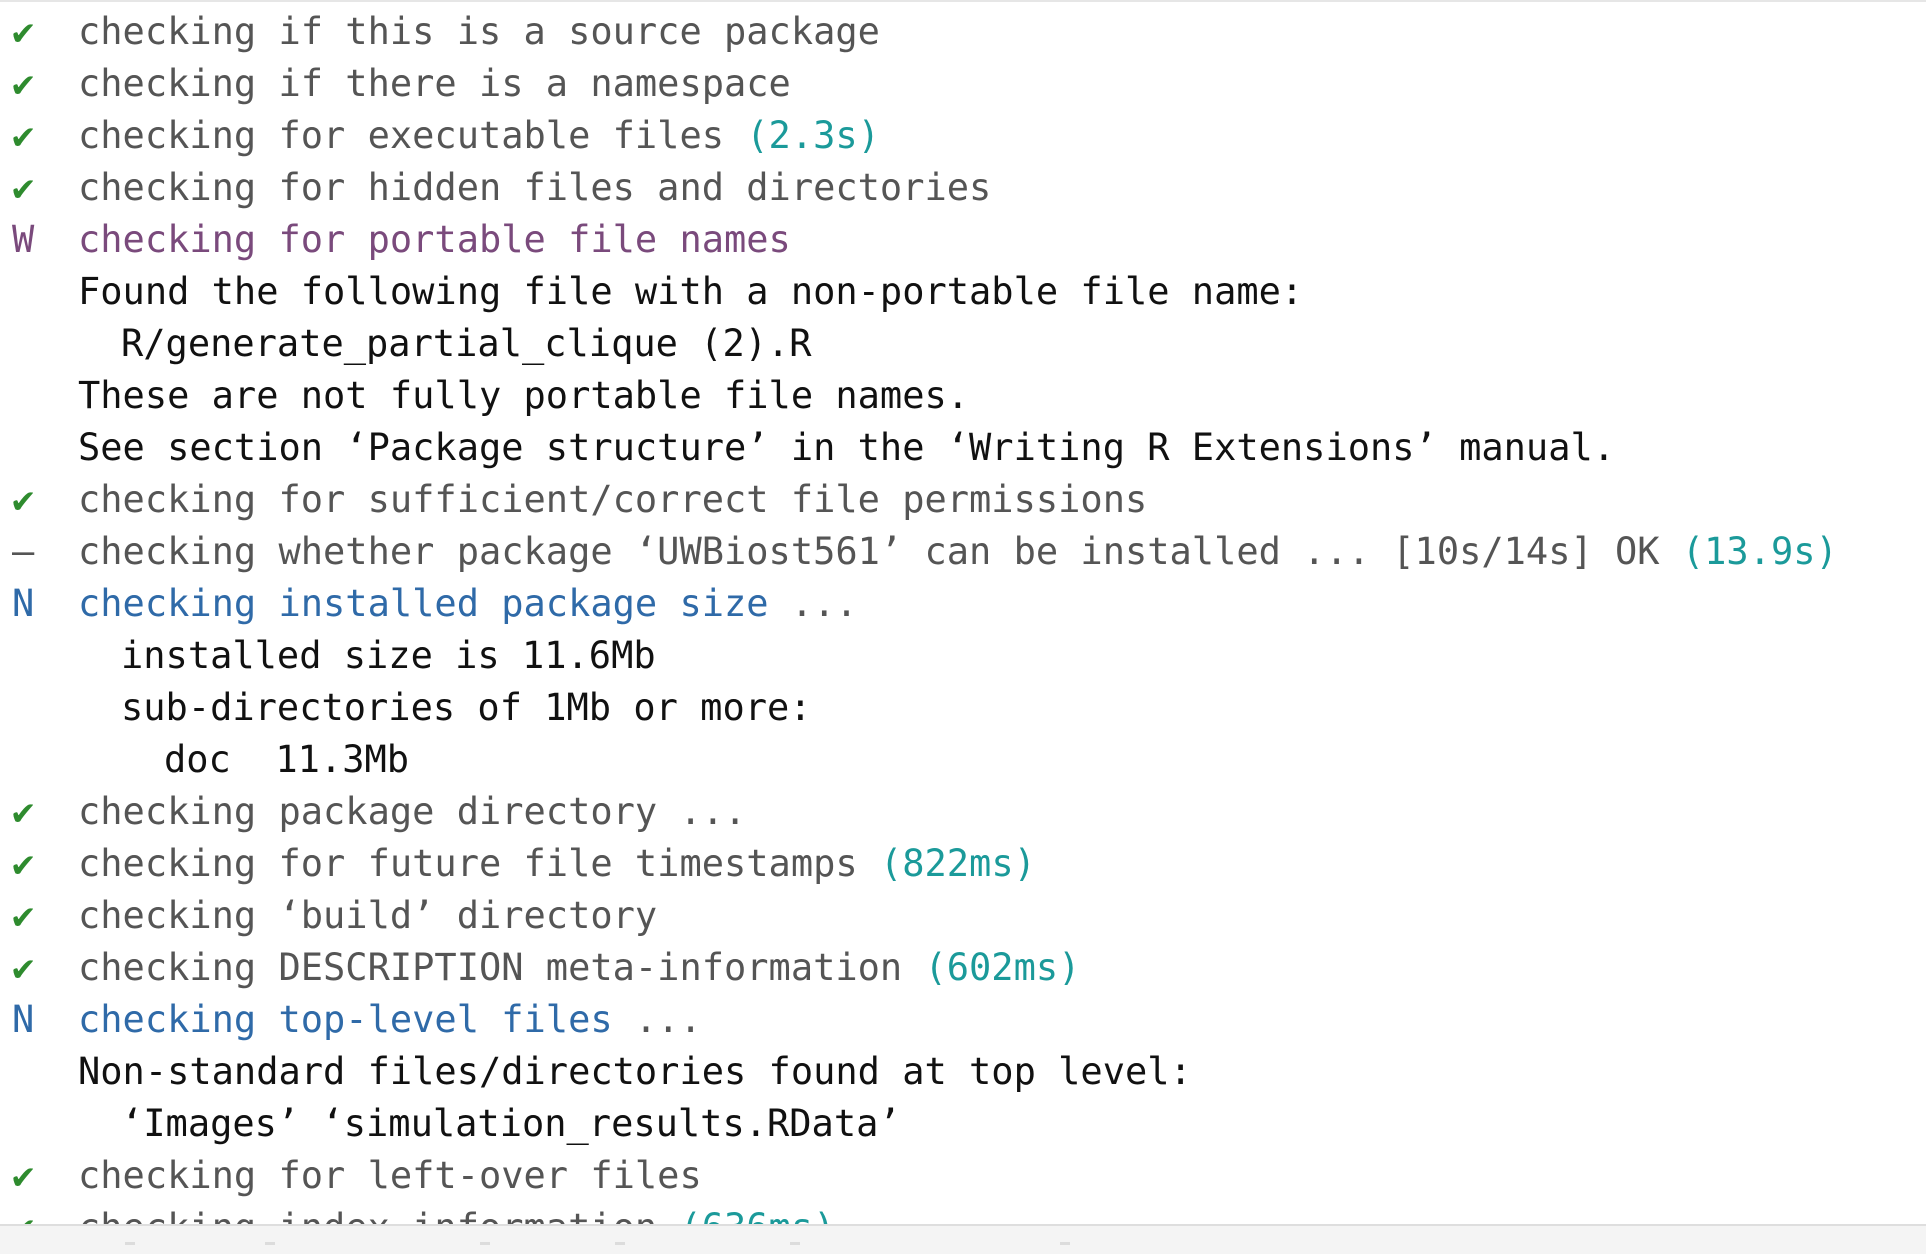 The height and width of the screenshot is (1254, 1926). Describe the element at coordinates (287, 759) in the screenshot. I see `detail-text: doc 11.3Mb` at that location.